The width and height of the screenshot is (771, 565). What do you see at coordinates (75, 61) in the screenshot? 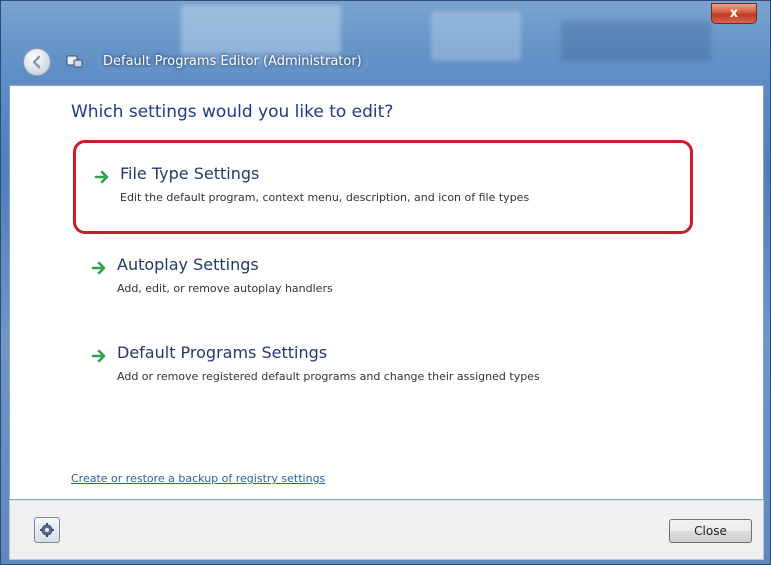
I see `app-icon` at bounding box center [75, 61].